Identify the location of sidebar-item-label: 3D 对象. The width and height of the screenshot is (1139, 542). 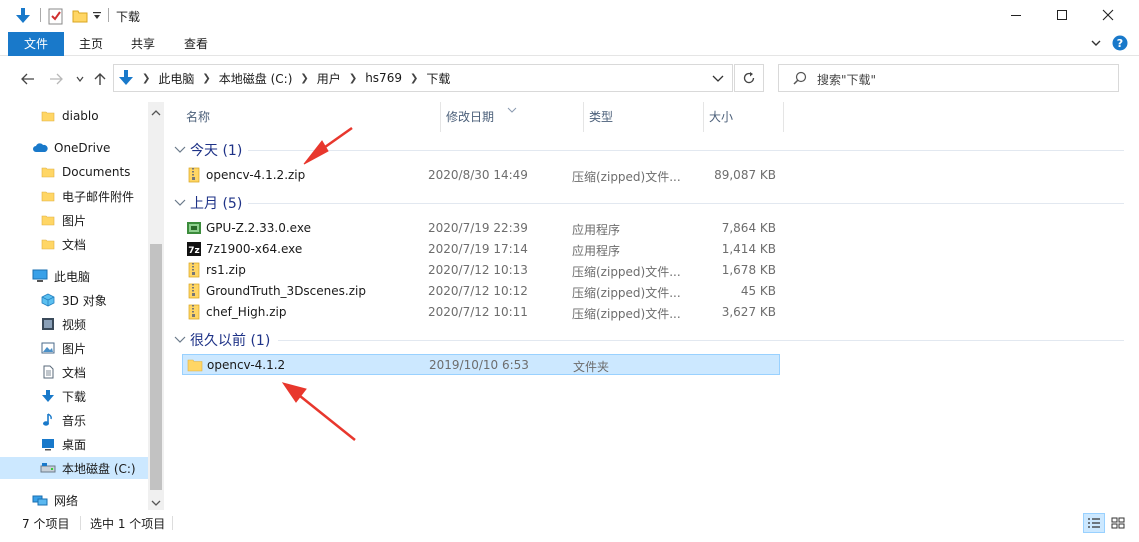
(84, 300).